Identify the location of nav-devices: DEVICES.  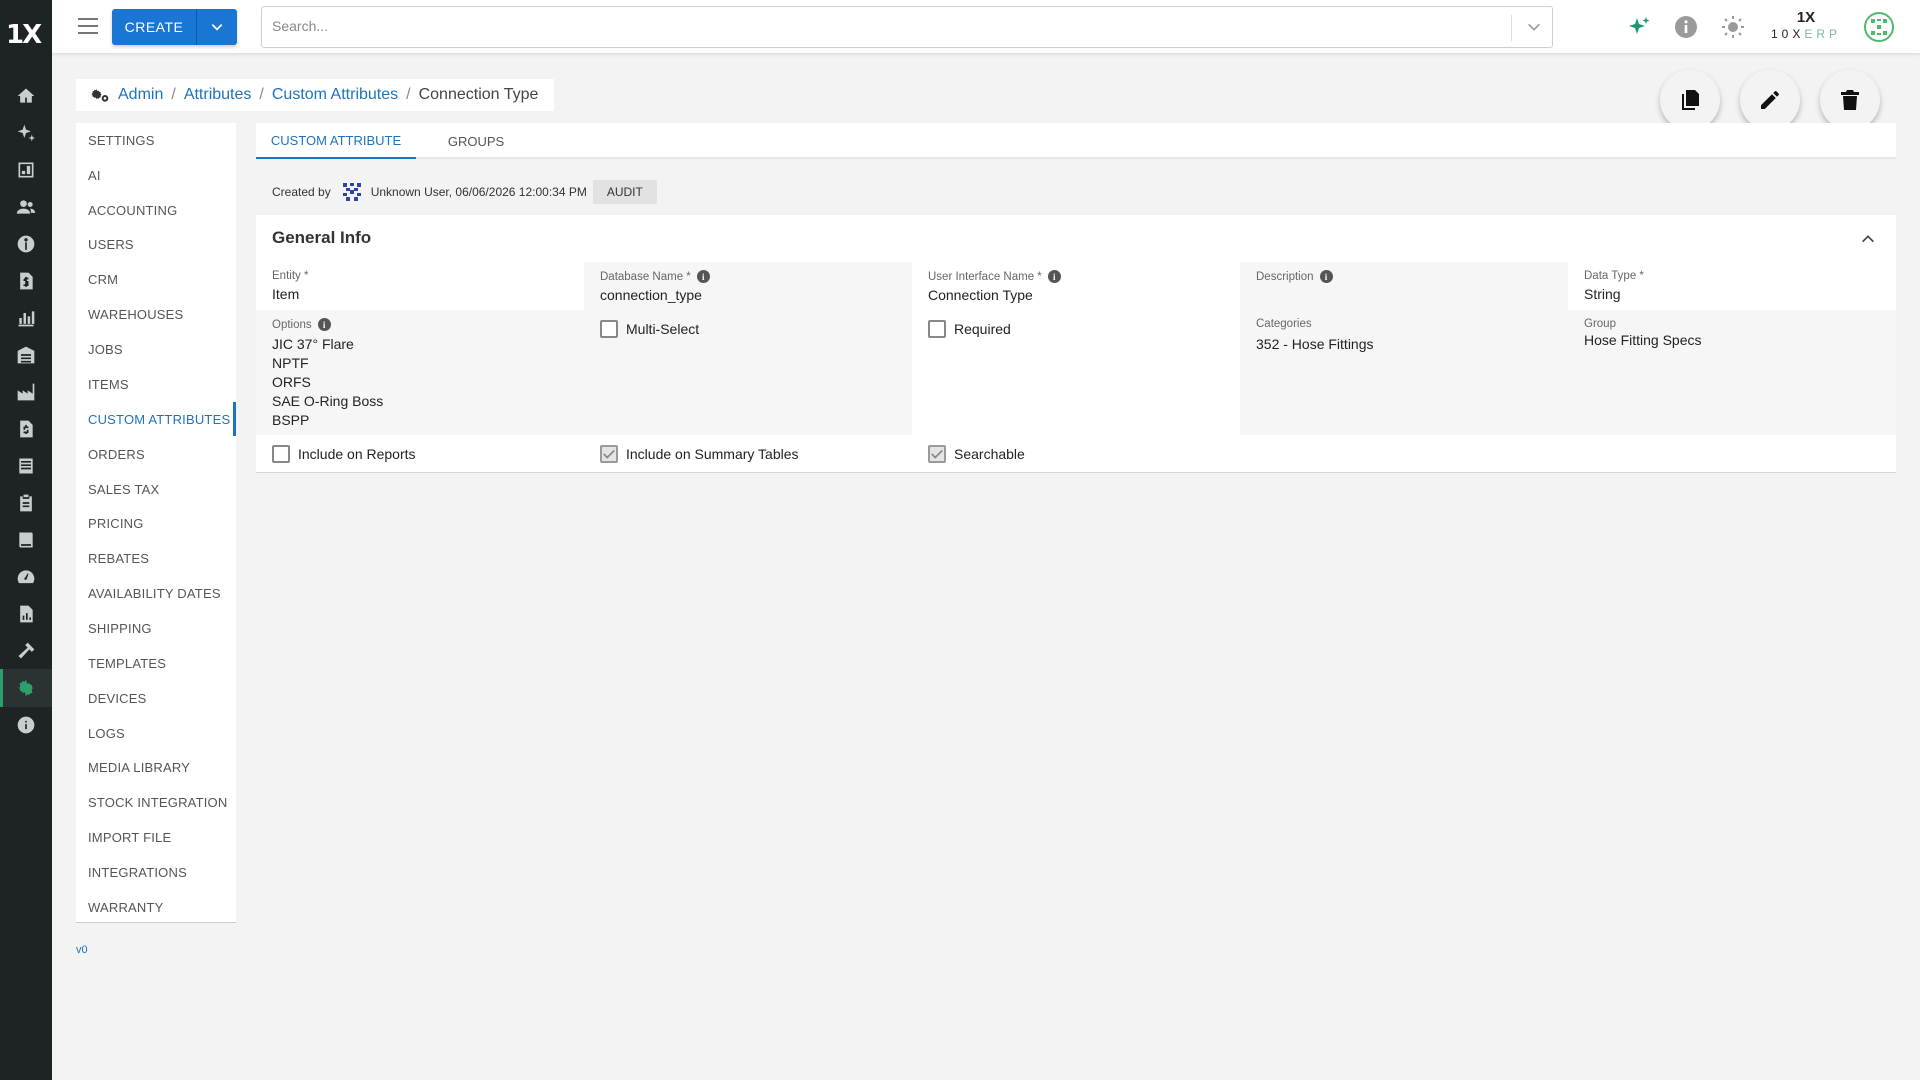
(156, 698).